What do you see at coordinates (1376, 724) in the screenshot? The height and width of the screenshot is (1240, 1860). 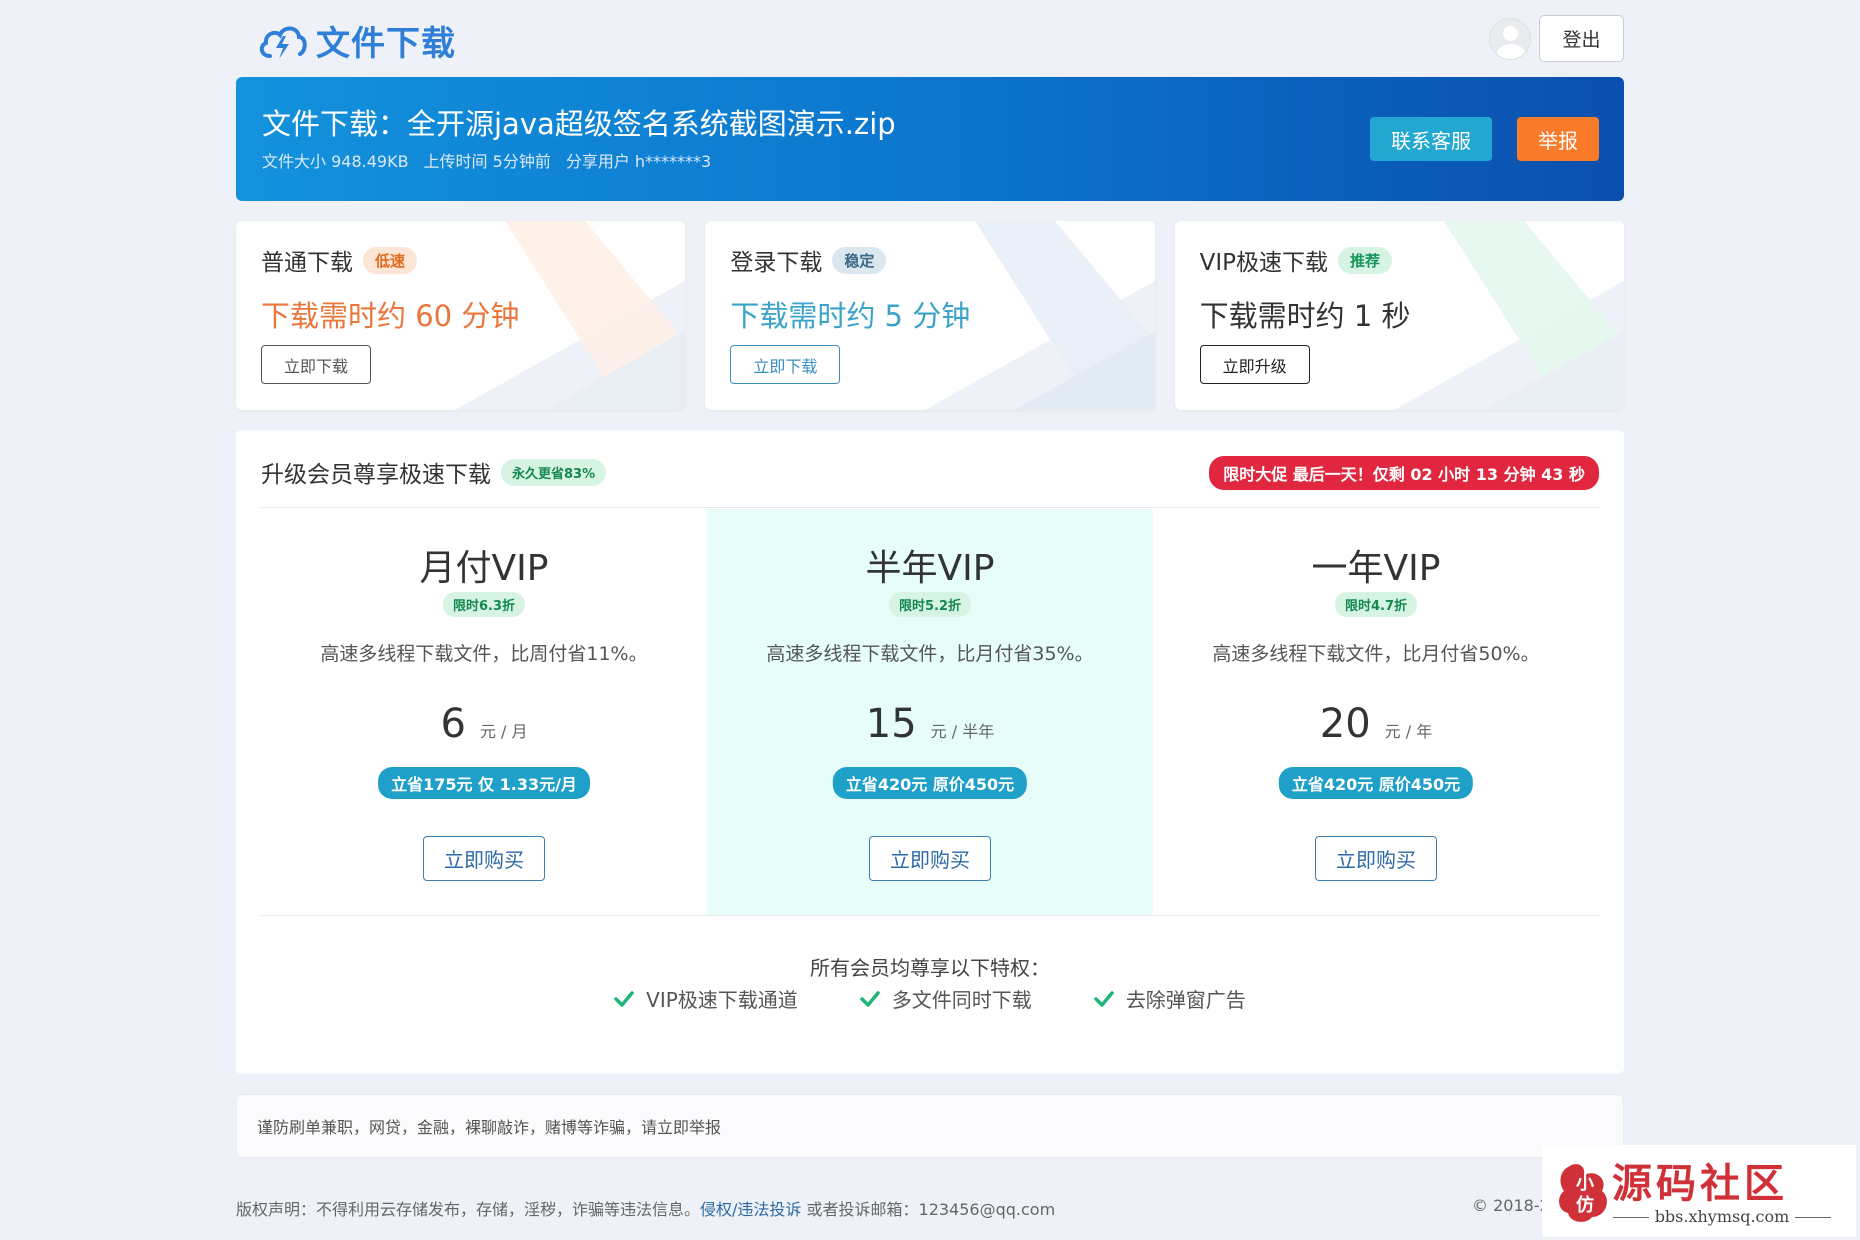 I see `plan-price: 20 元 / 年` at bounding box center [1376, 724].